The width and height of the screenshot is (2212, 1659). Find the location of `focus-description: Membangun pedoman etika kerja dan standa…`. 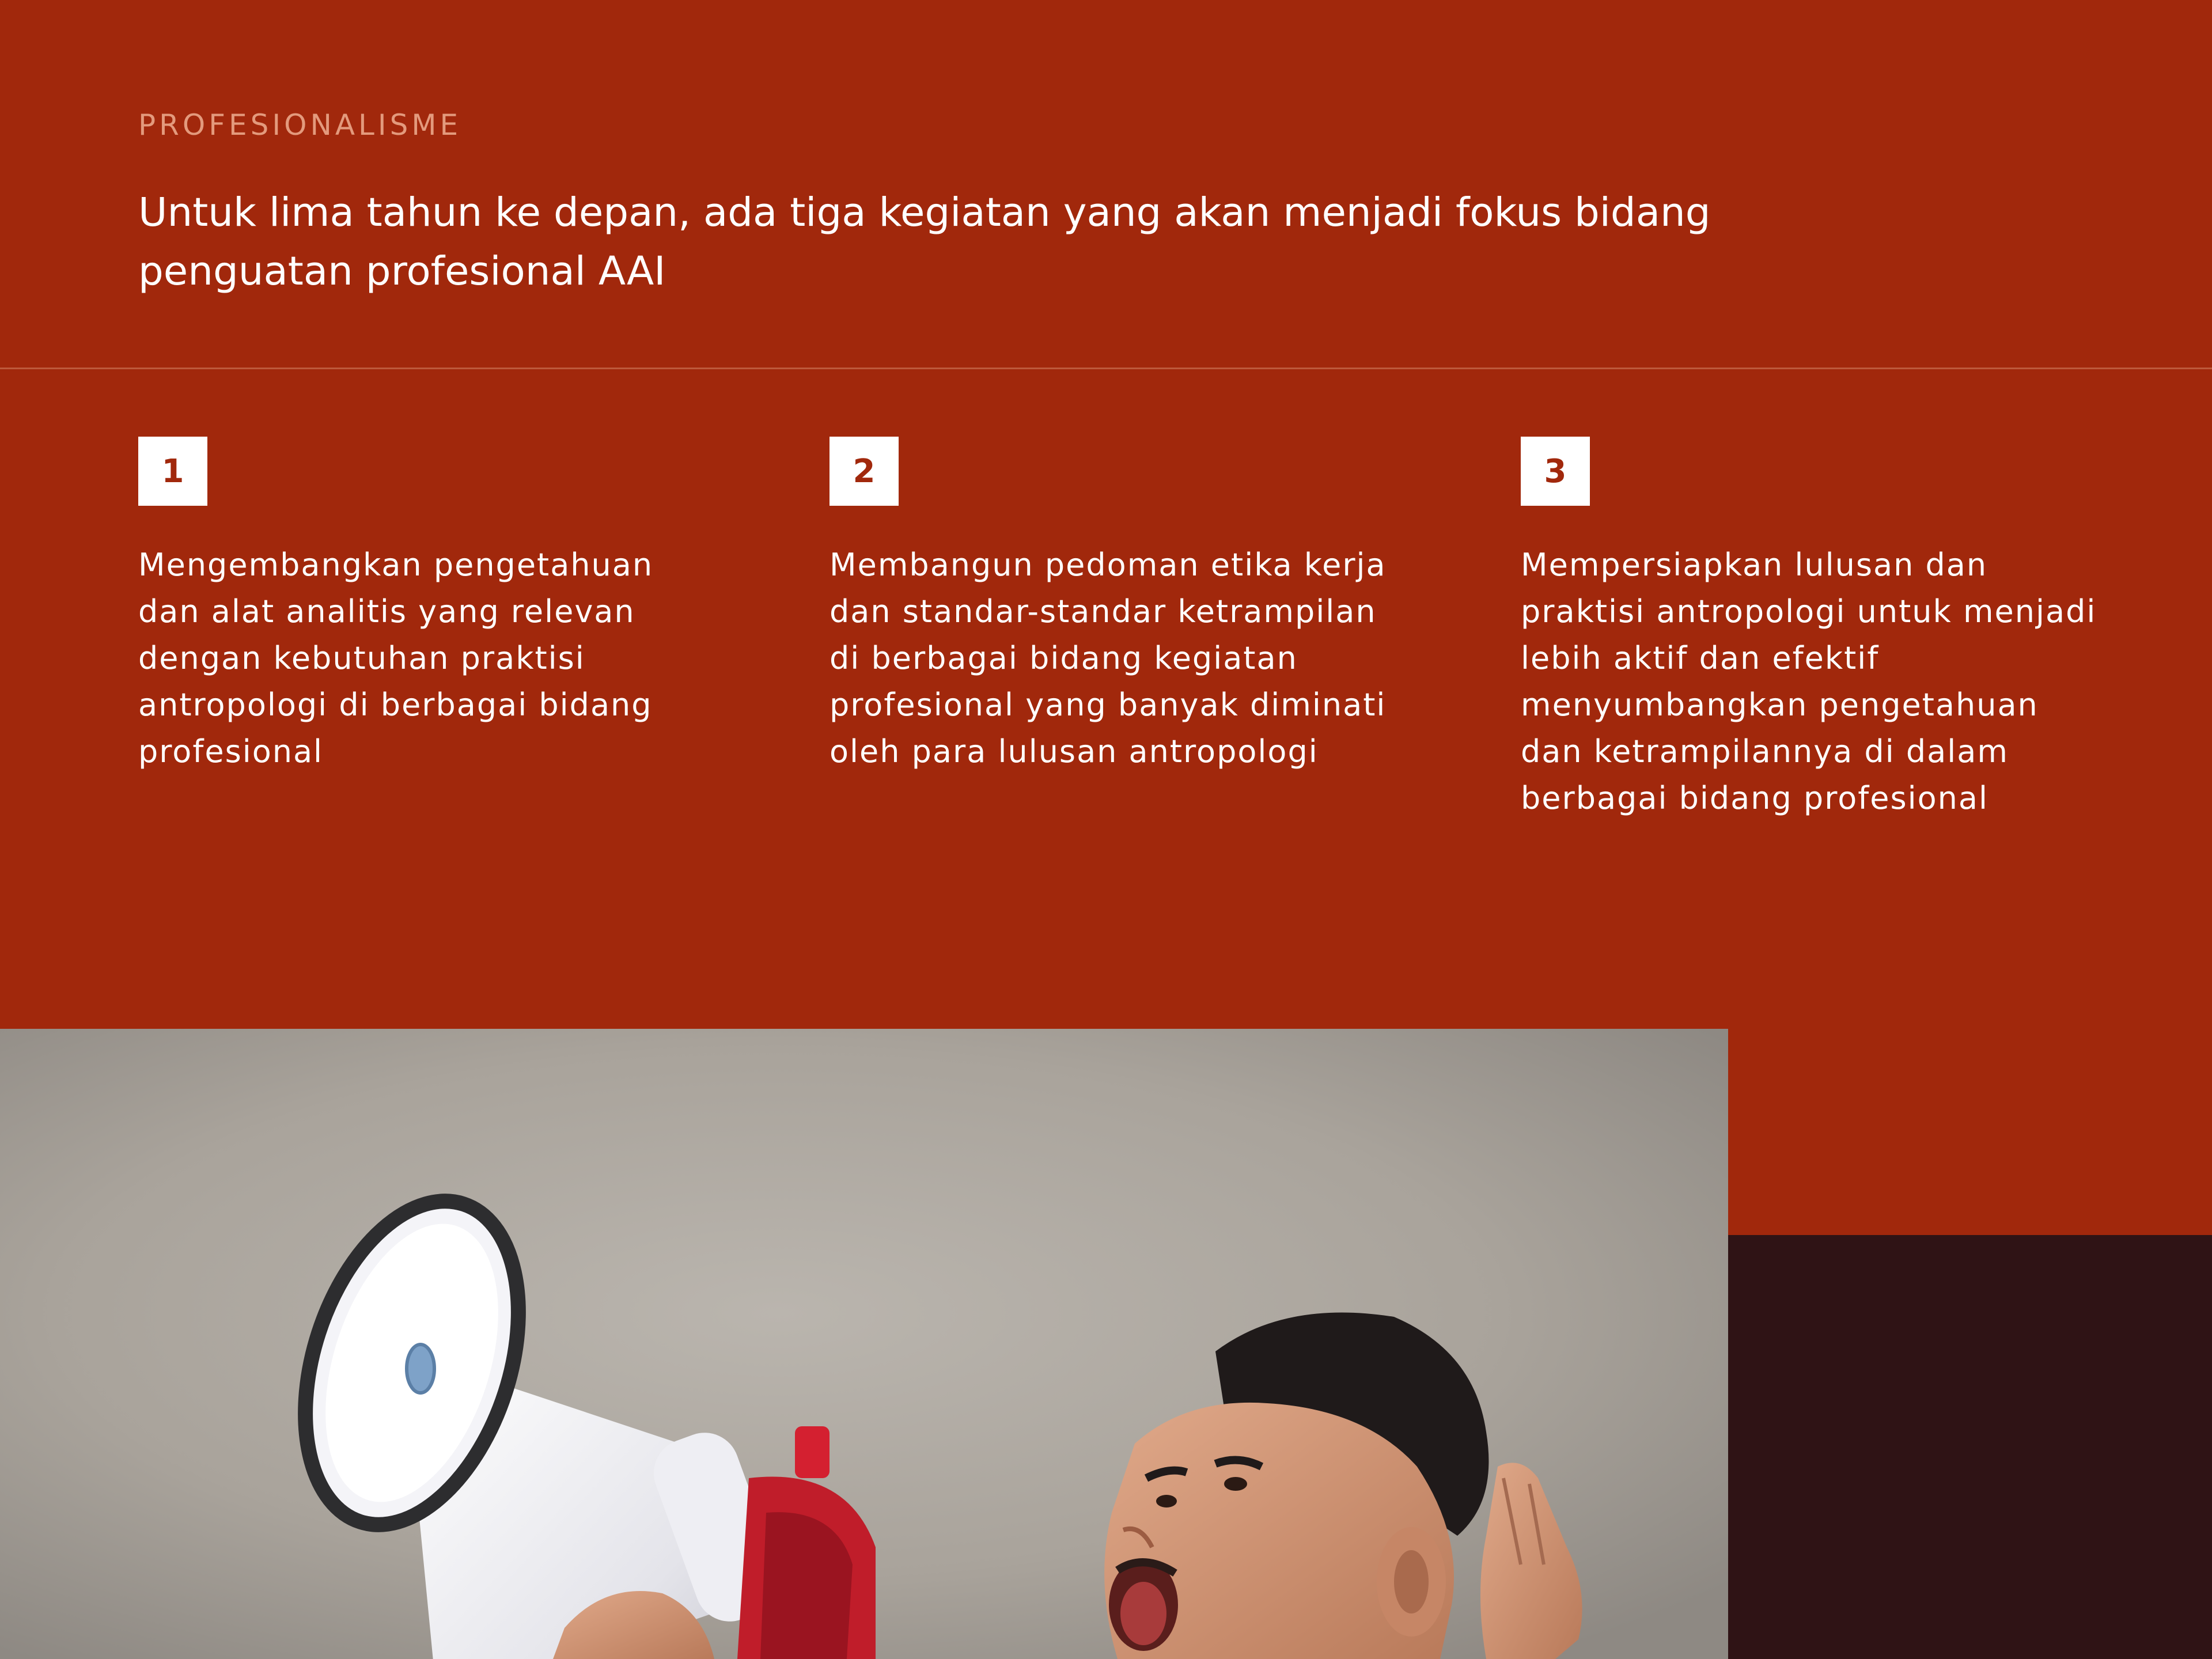

focus-description: Membangun pedoman etika kerja dan standa… is located at coordinates (1108, 658).